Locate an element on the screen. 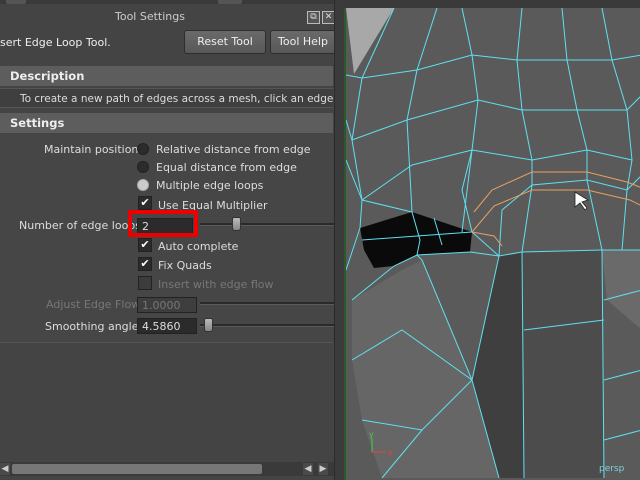  auto-complete-label: Auto complete is located at coordinates (198, 246).